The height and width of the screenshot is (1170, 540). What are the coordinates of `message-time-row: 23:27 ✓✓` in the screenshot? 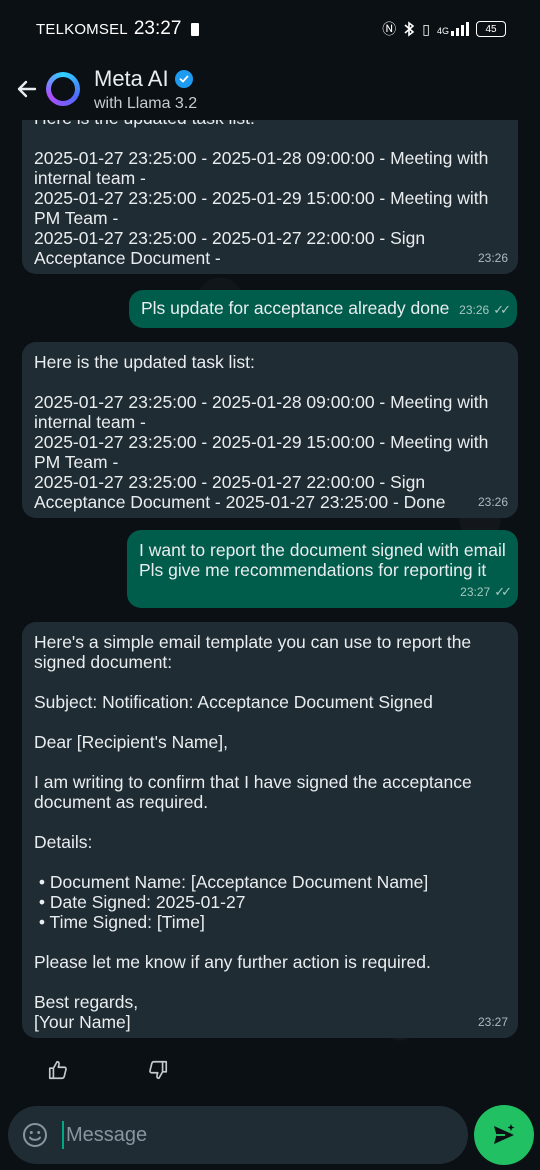 It's located at (486, 592).